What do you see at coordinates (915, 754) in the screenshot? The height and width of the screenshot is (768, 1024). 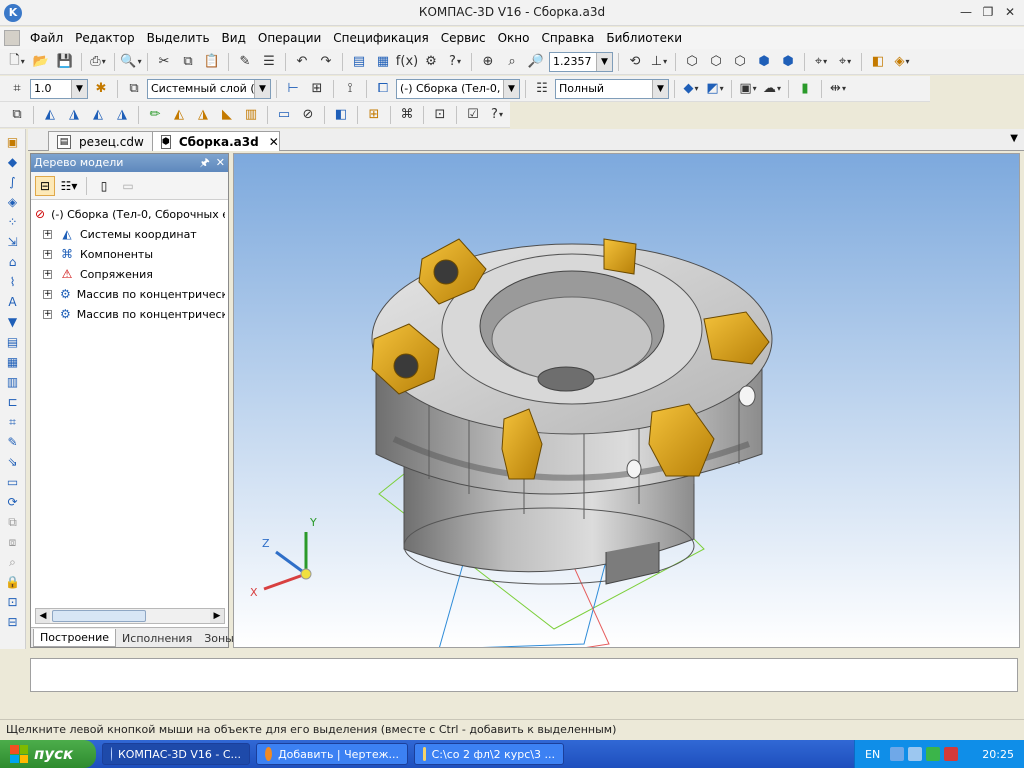 I see `network-icon` at bounding box center [915, 754].